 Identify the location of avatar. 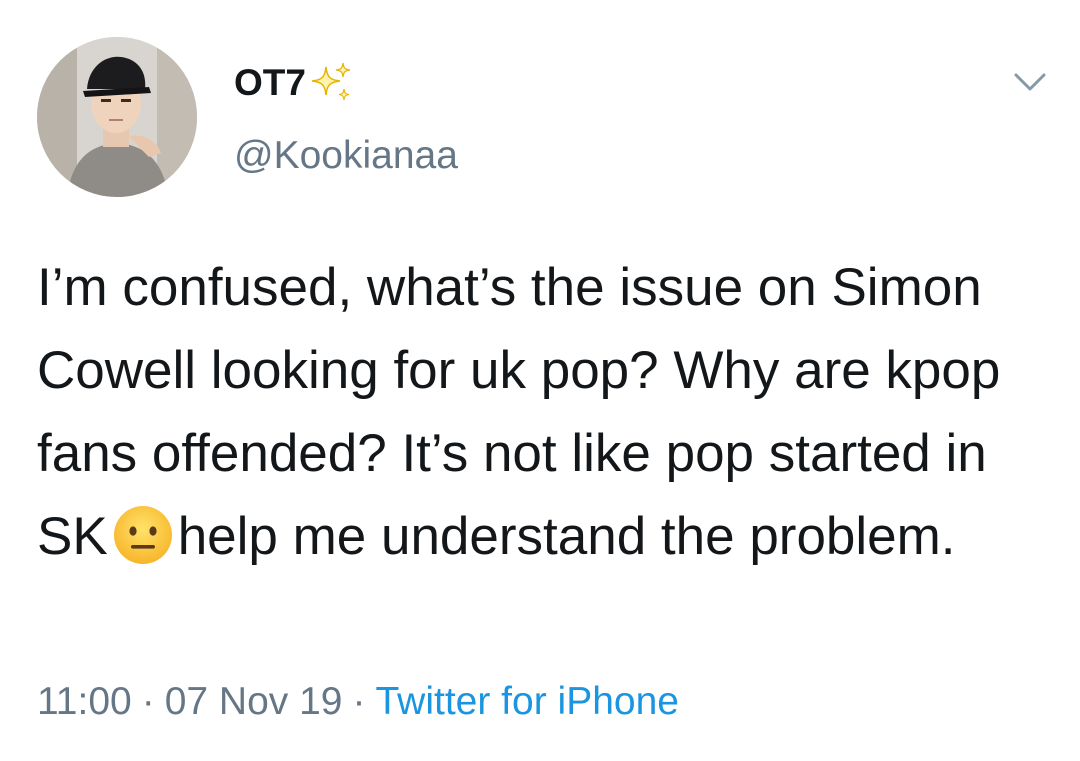
(117, 117).